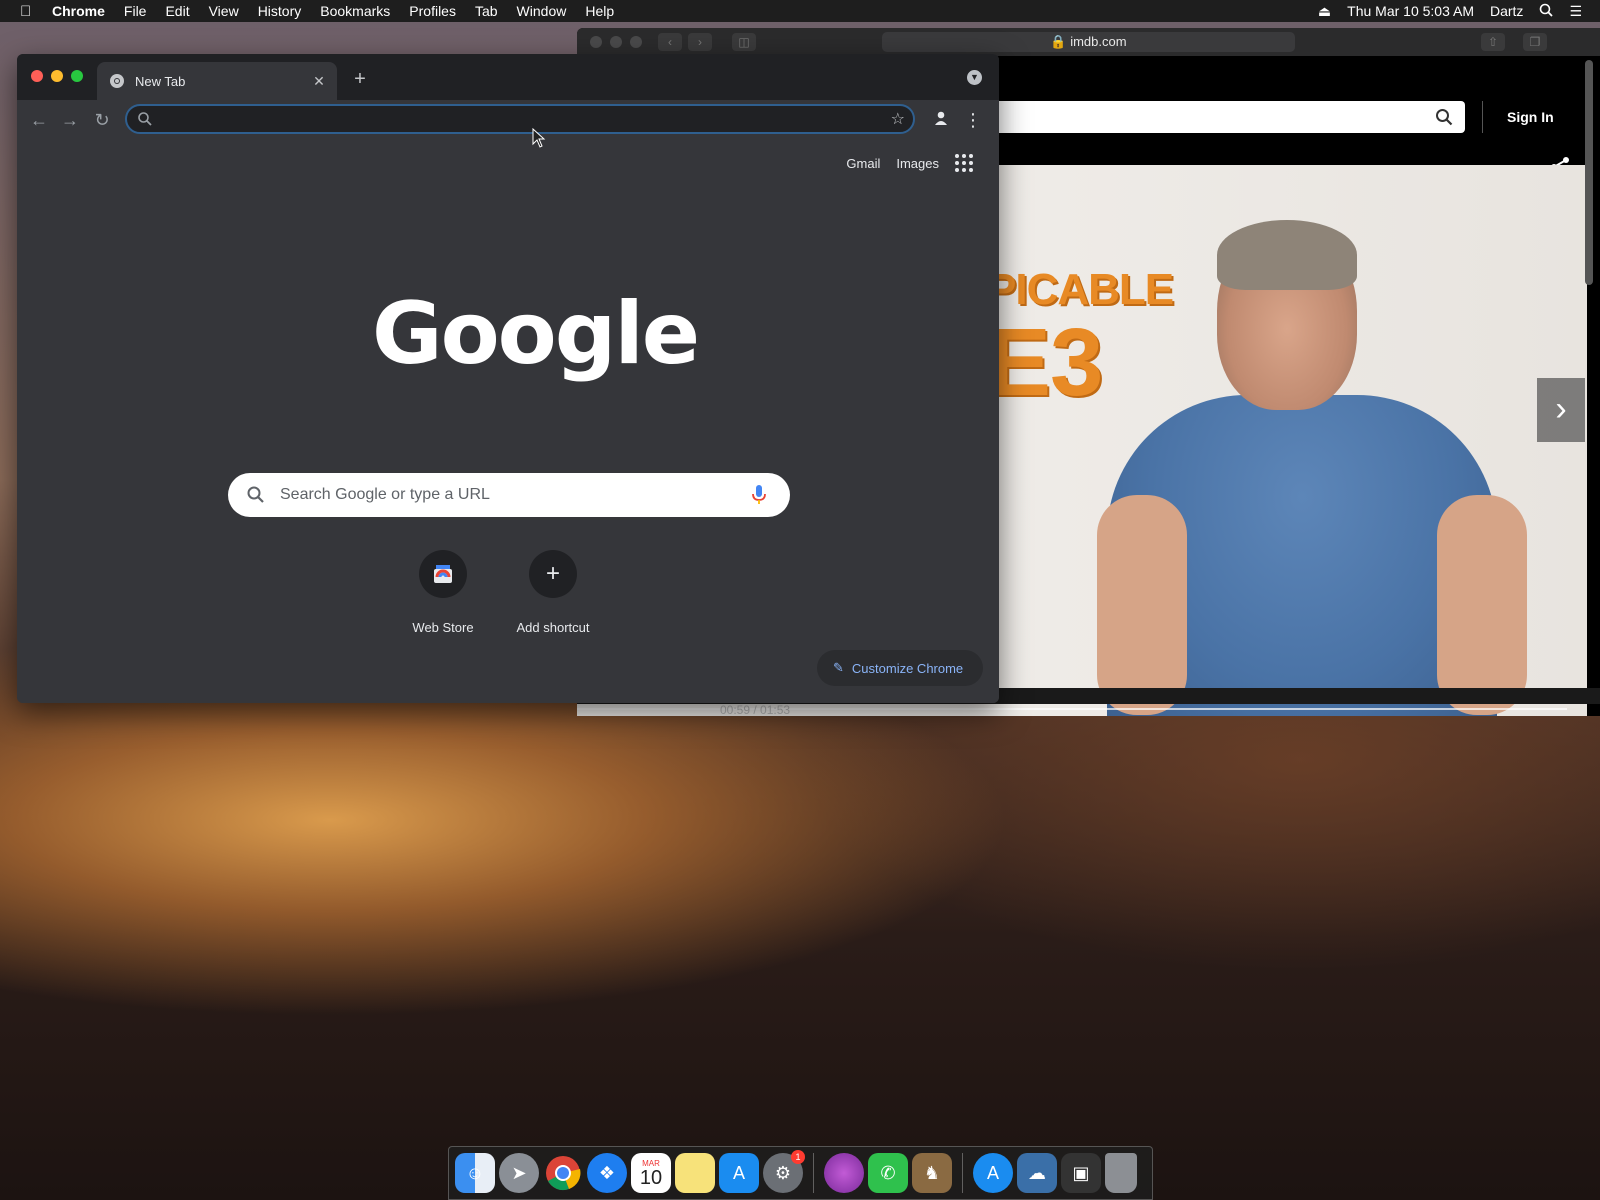 The height and width of the screenshot is (1200, 1600). What do you see at coordinates (553, 627) in the screenshot?
I see `shortcut-label: Add shortcut` at bounding box center [553, 627].